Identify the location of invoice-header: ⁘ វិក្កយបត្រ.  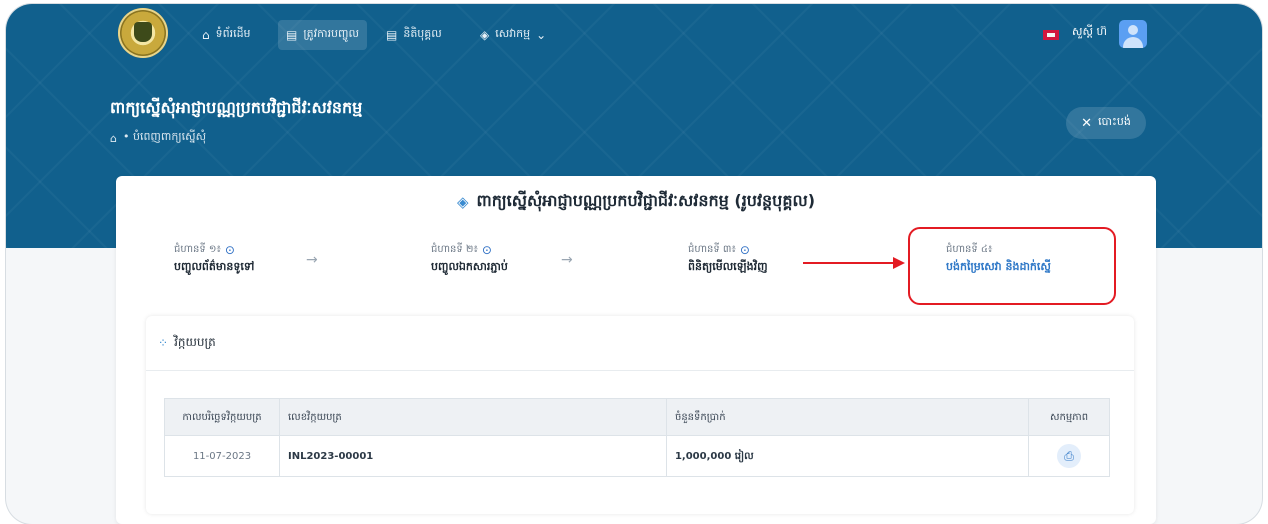
(187, 343).